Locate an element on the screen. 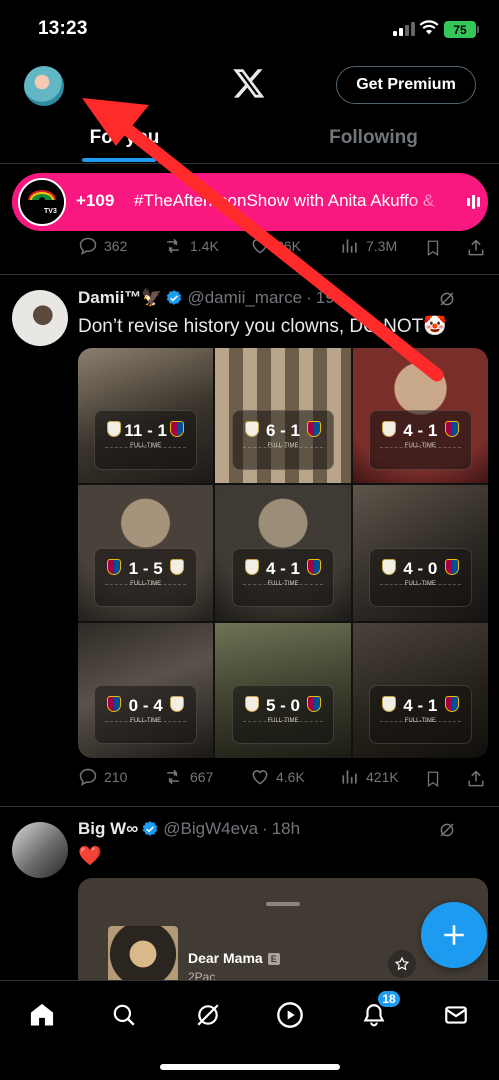 The image size is (499, 1080). author-handle: @damii_marce is located at coordinates (244, 298).